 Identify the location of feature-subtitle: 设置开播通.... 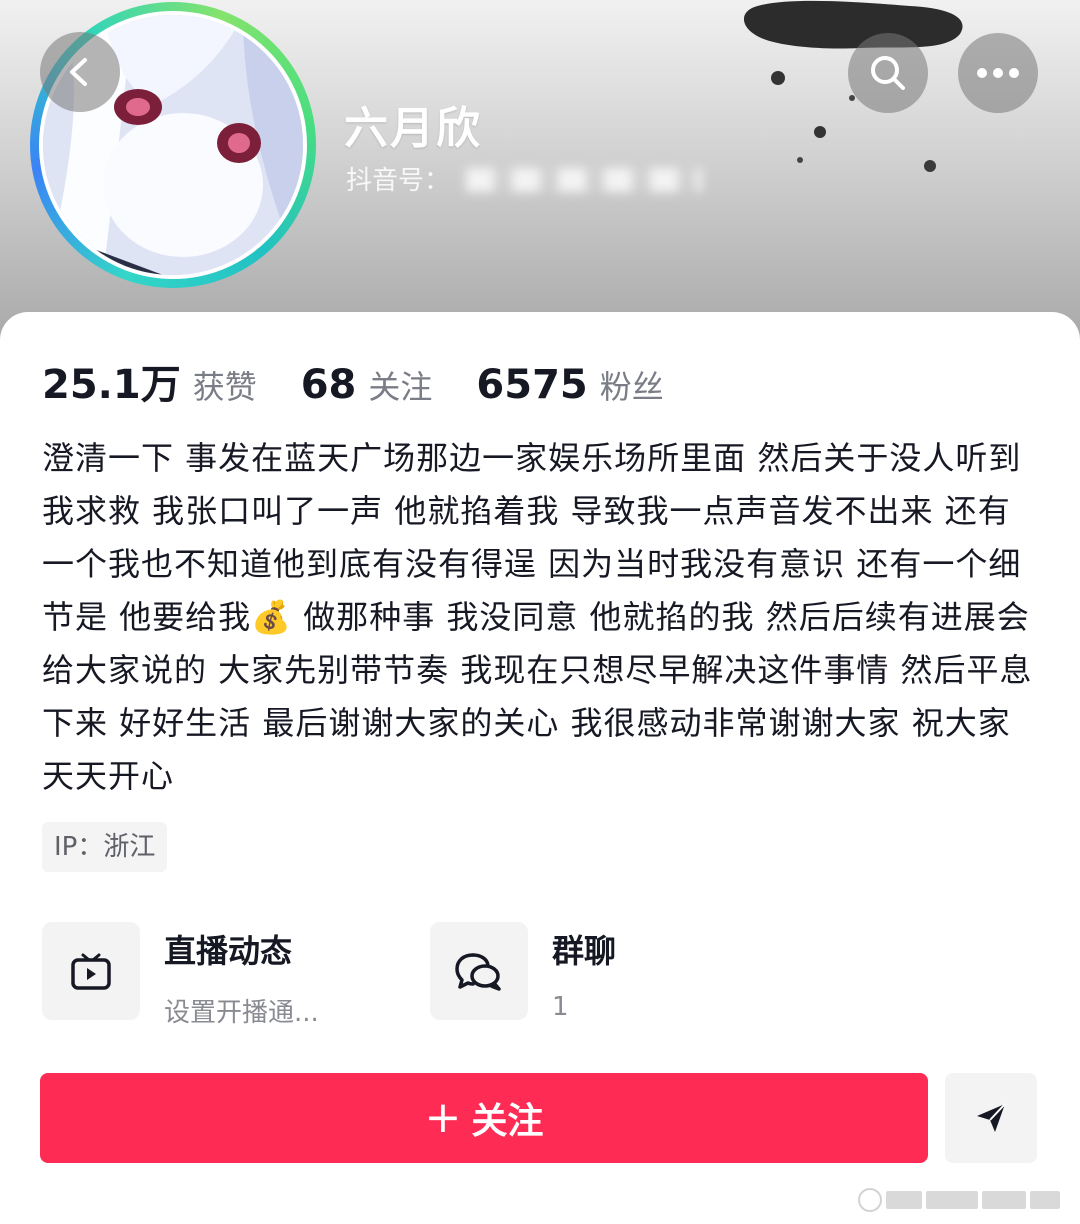
(241, 1013).